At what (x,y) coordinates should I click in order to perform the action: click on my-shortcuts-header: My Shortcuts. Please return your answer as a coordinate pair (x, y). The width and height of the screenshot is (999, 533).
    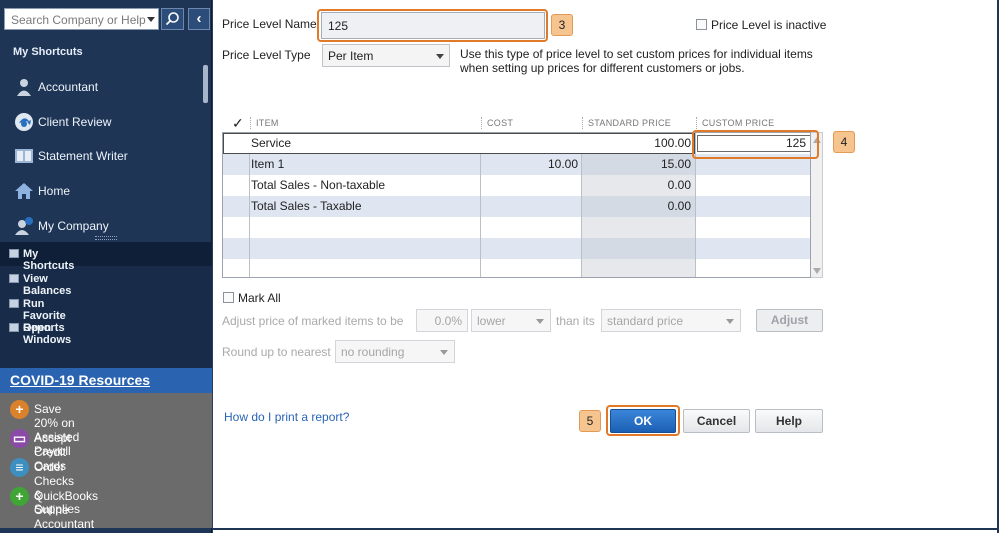
    Looking at the image, I should click on (48, 52).